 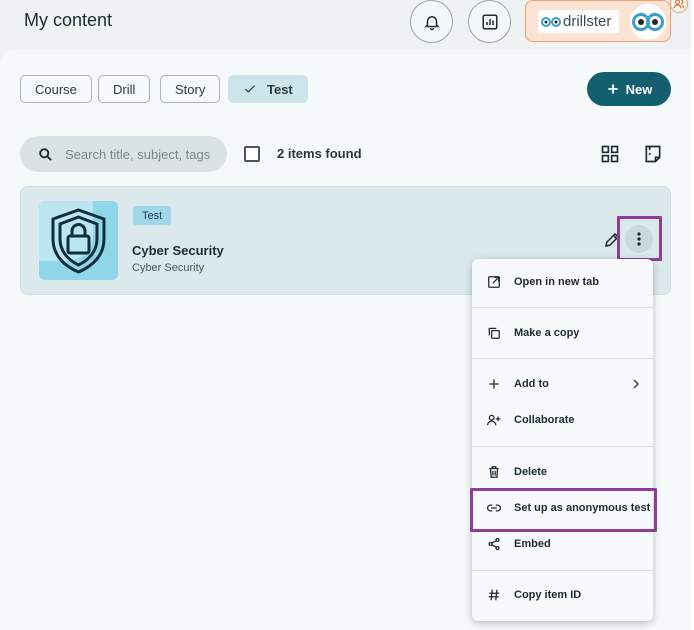 I want to click on more-vertical-icon, so click(x=639, y=239).